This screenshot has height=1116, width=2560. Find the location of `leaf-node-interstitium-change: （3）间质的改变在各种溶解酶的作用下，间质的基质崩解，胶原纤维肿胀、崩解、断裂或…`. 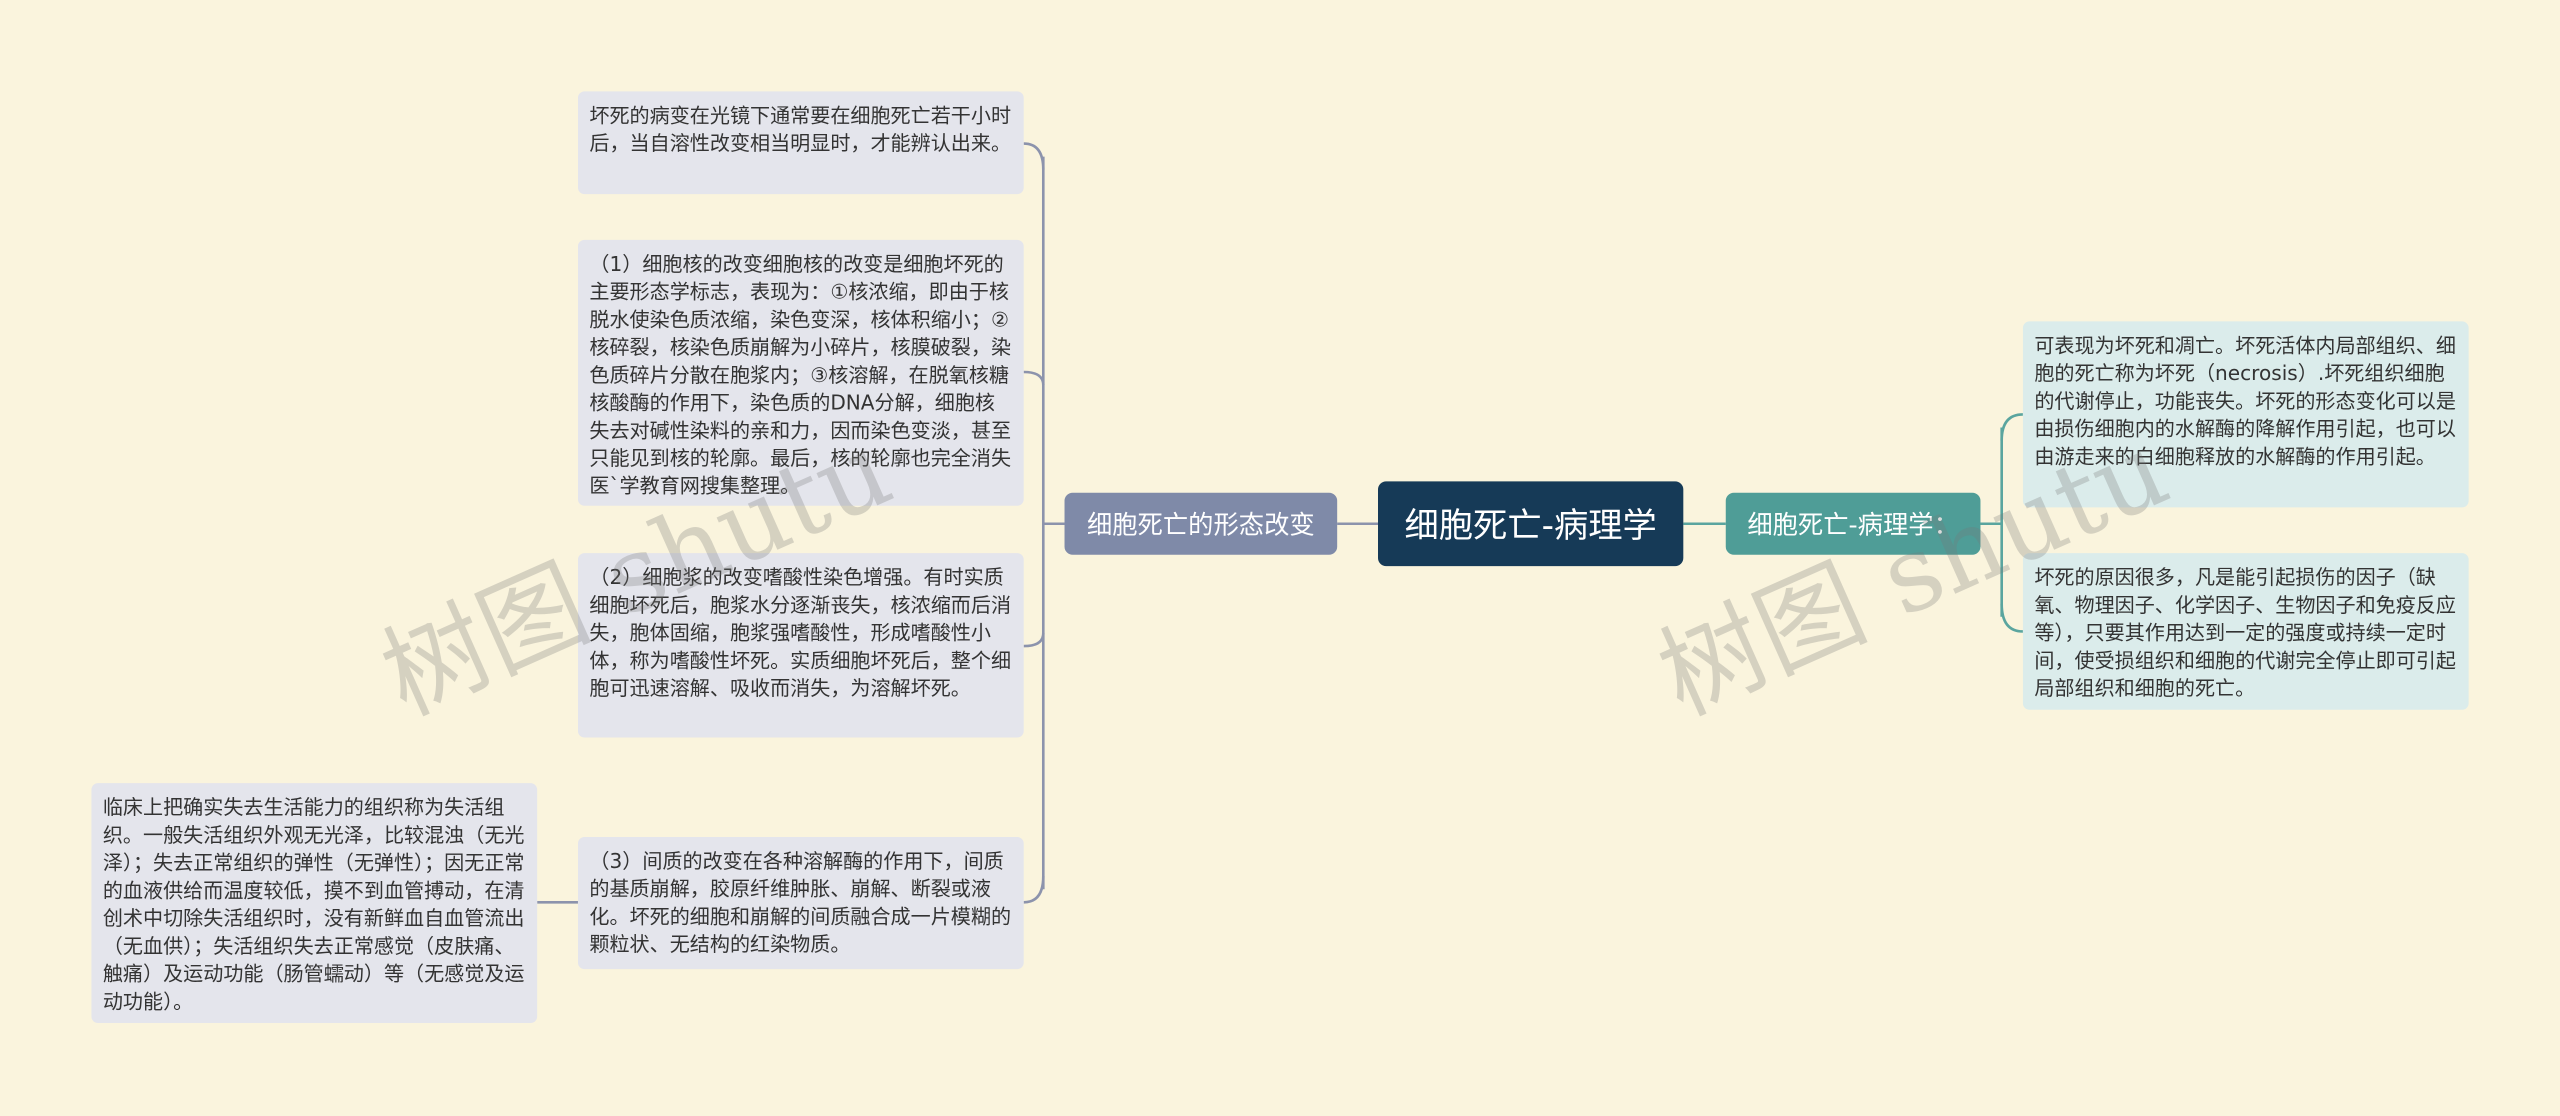

leaf-node-interstitium-change: （3）间质的改变在各种溶解酶的作用下，间质的基质崩解，胶原纤维肿胀、崩解、断裂或… is located at coordinates (800, 903).